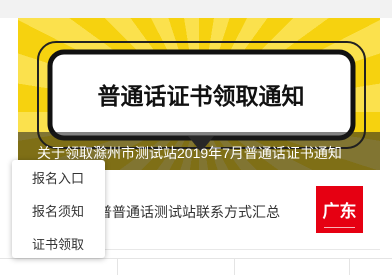 The width and height of the screenshot is (392, 275). I want to click on news-thumbnail-text: 广东, so click(339, 211).